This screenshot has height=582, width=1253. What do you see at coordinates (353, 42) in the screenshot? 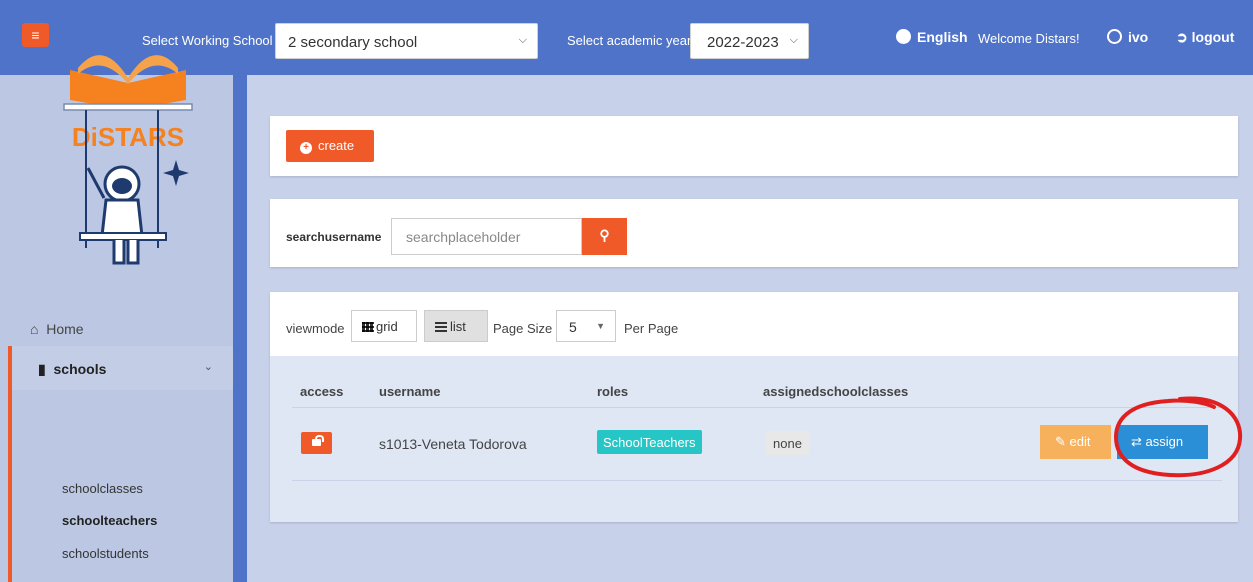
I see `school-select-value: 2 secondary school` at bounding box center [353, 42].